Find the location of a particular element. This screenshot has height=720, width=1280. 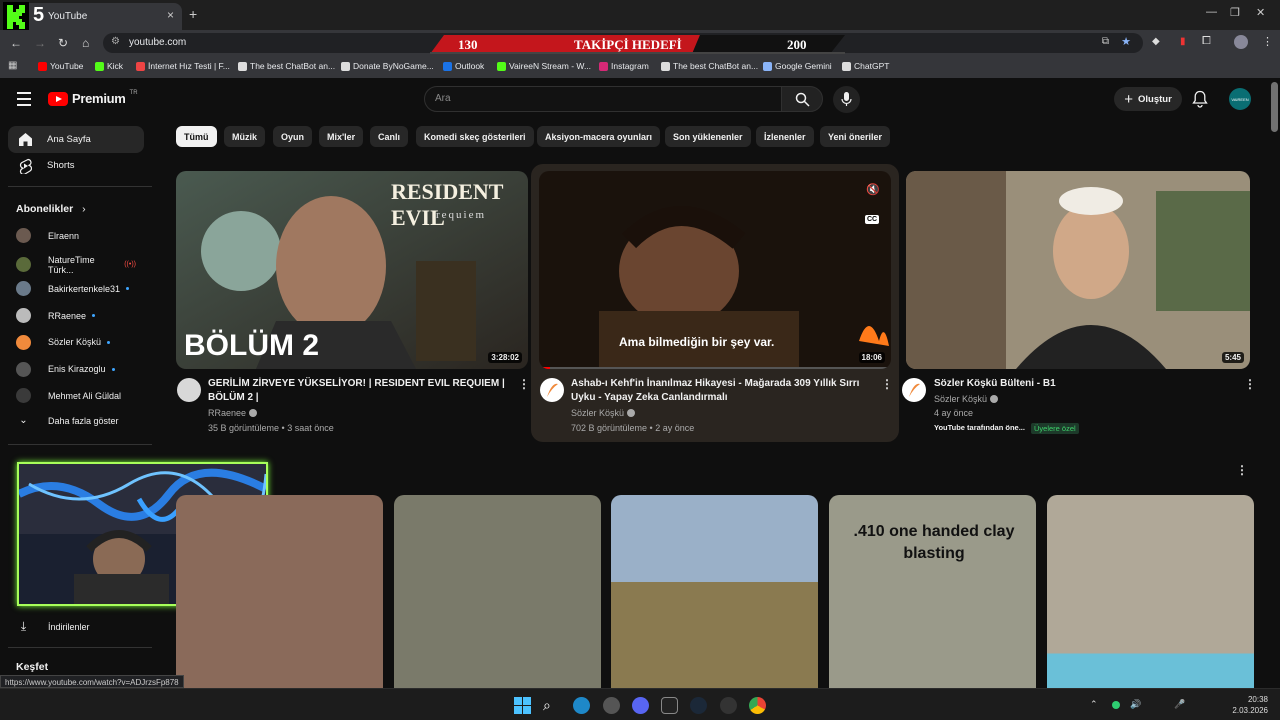

extension-icon: ◆ is located at coordinates (1156, 41).